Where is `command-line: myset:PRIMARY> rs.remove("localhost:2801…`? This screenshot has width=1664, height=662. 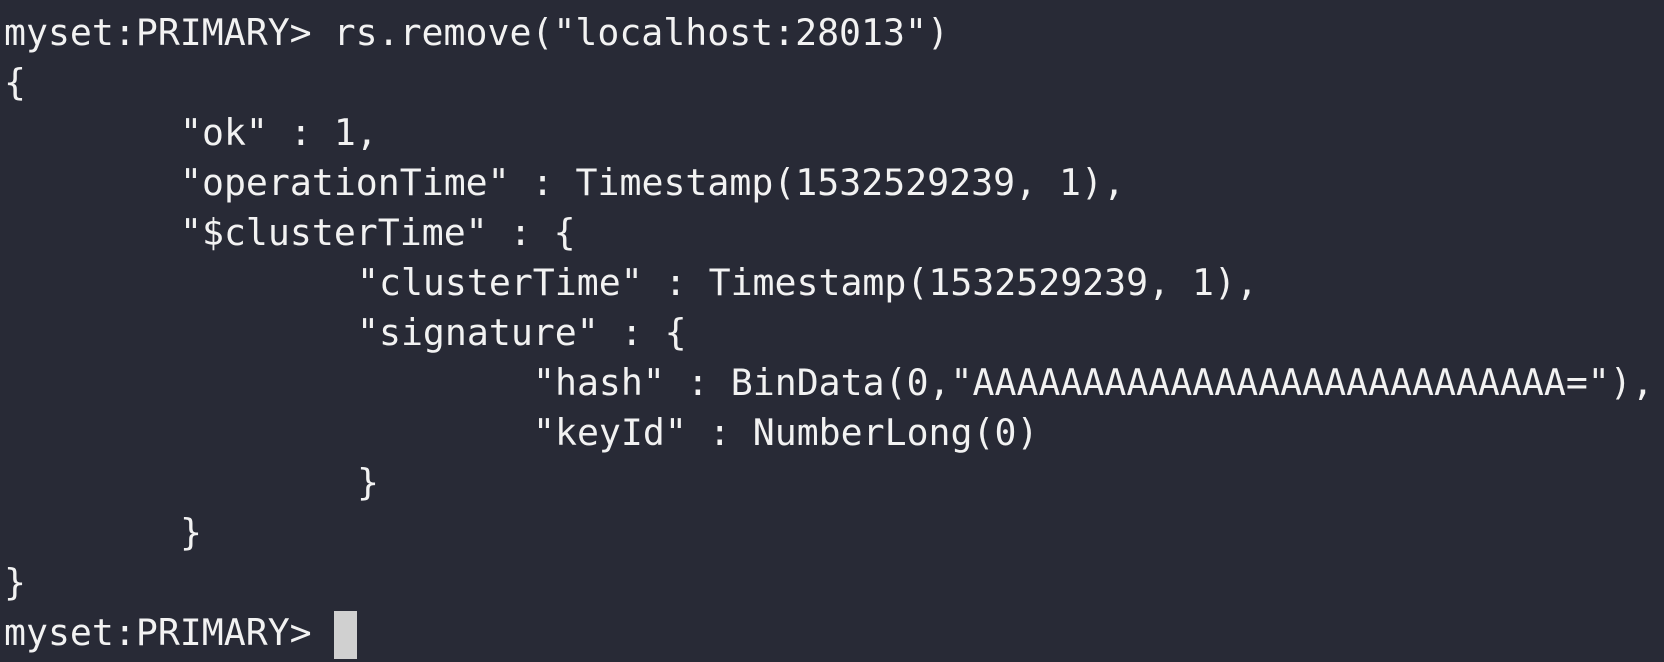
command-line: myset:PRIMARY> rs.remove("localhost:2801… is located at coordinates (832, 33).